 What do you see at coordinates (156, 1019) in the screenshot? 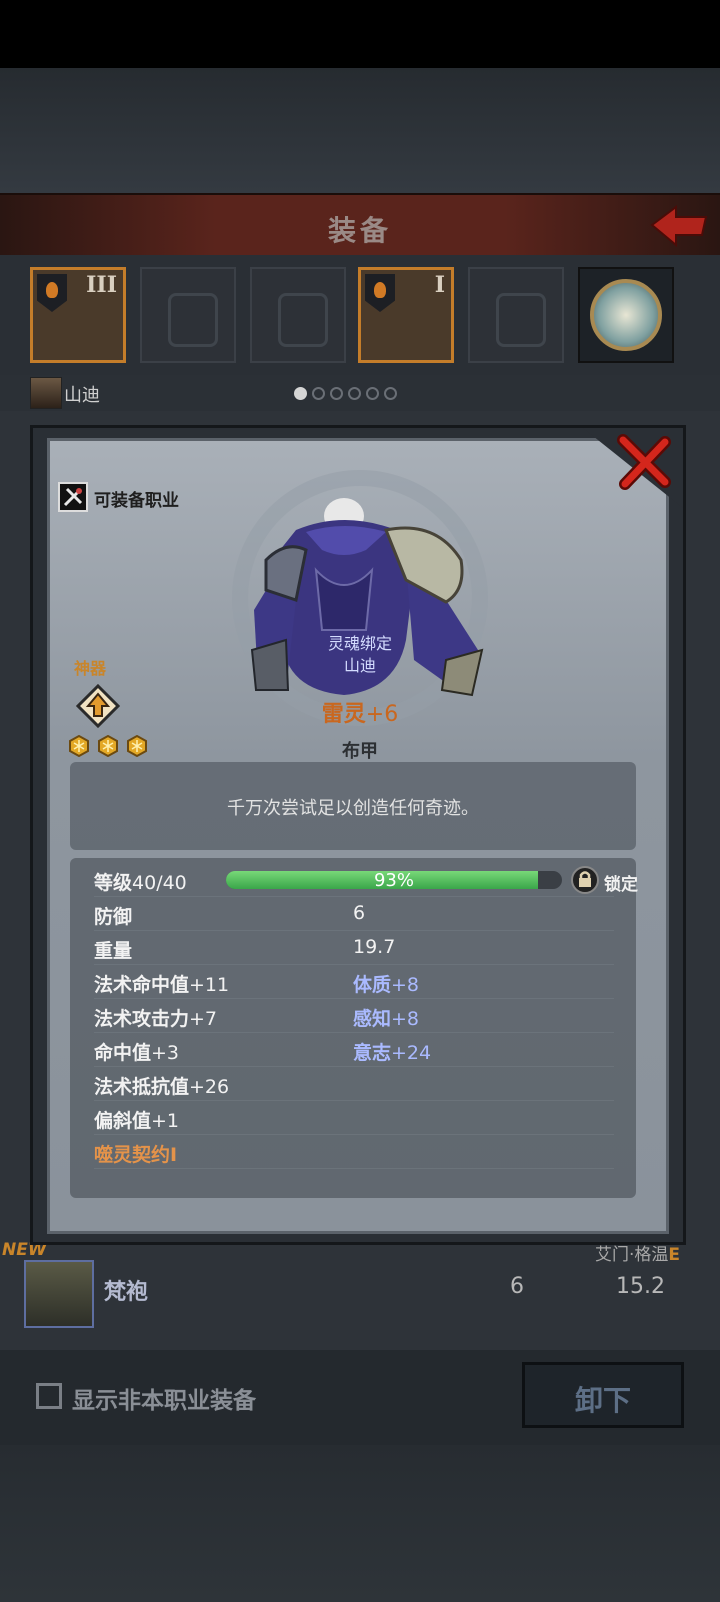
I see `bonus-left: 法术攻击力+7` at bounding box center [156, 1019].